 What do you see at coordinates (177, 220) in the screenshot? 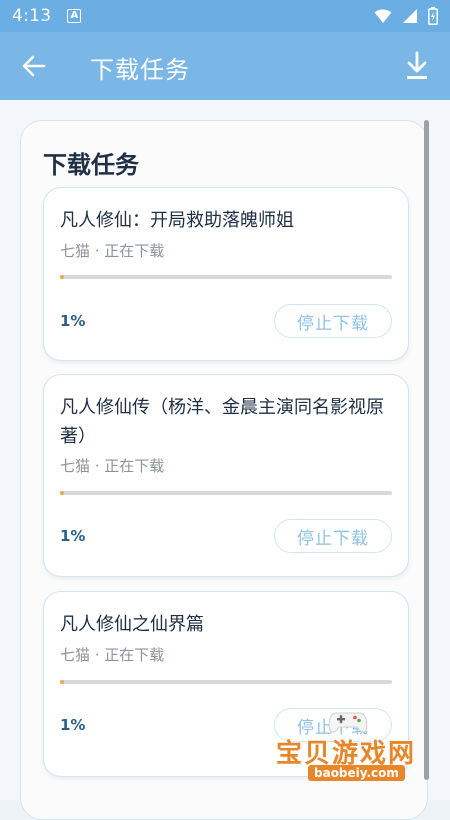
I see `task-title: 凡人修仙：开局救助落魄师姐` at bounding box center [177, 220].